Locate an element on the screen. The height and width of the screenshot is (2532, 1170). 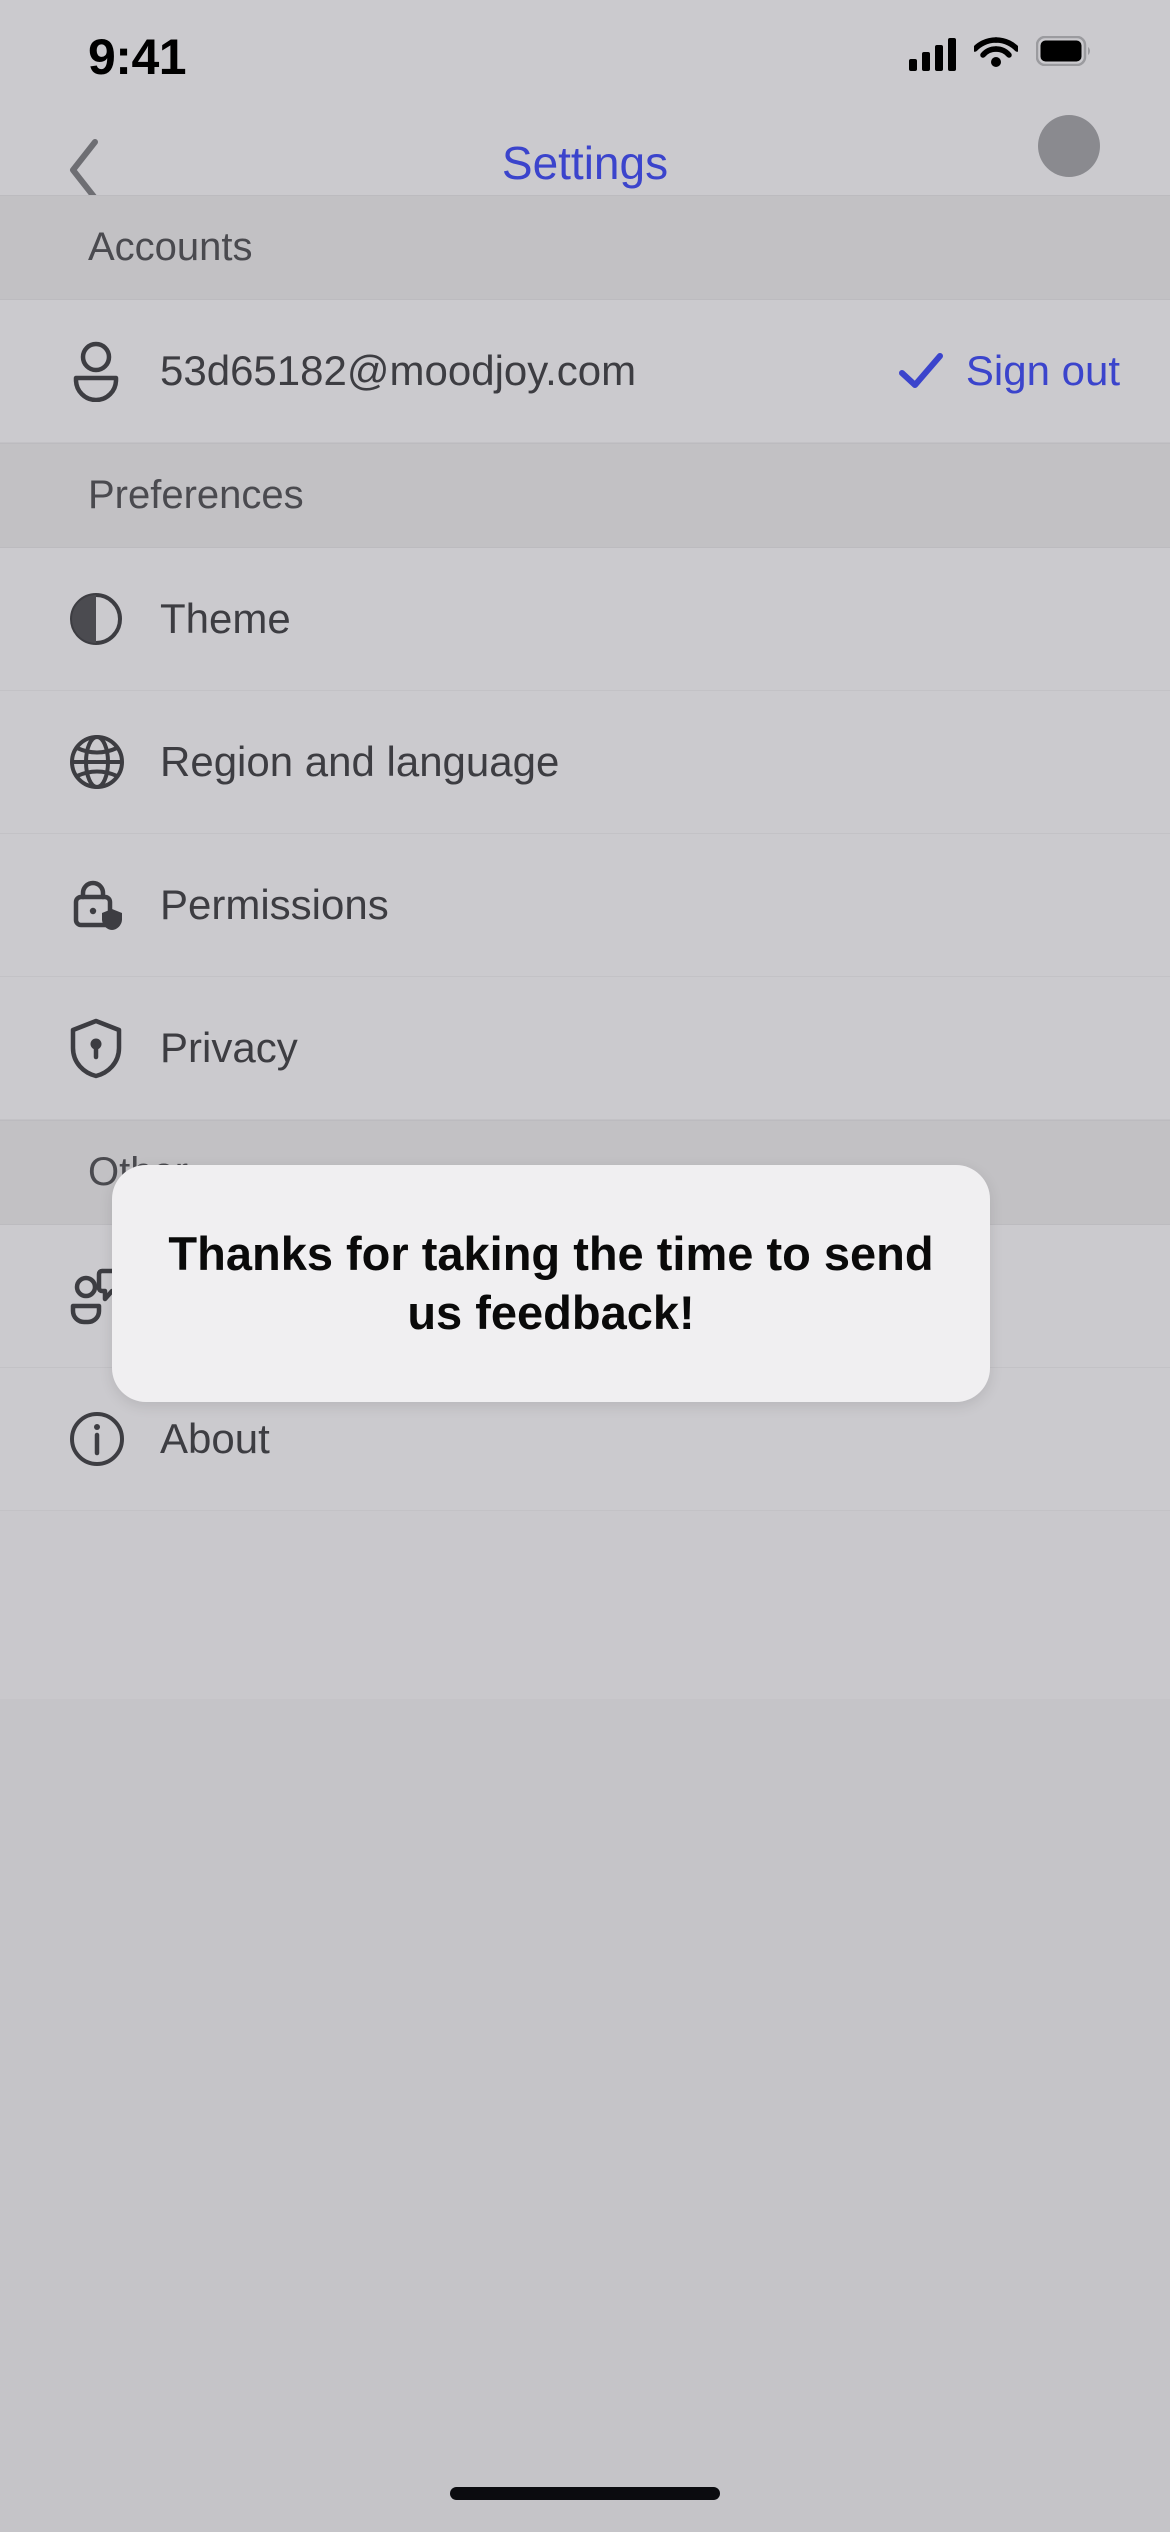
list-item-permissions: Permissions is located at coordinates (585, 905).